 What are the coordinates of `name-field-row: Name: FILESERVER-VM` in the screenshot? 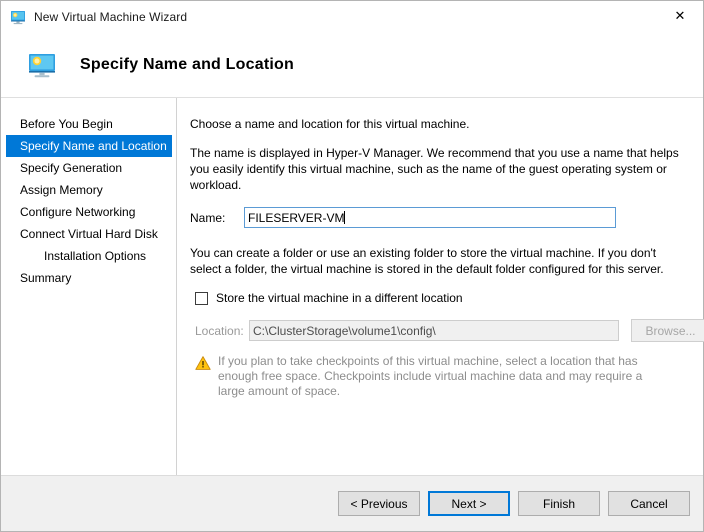 It's located at (447, 217).